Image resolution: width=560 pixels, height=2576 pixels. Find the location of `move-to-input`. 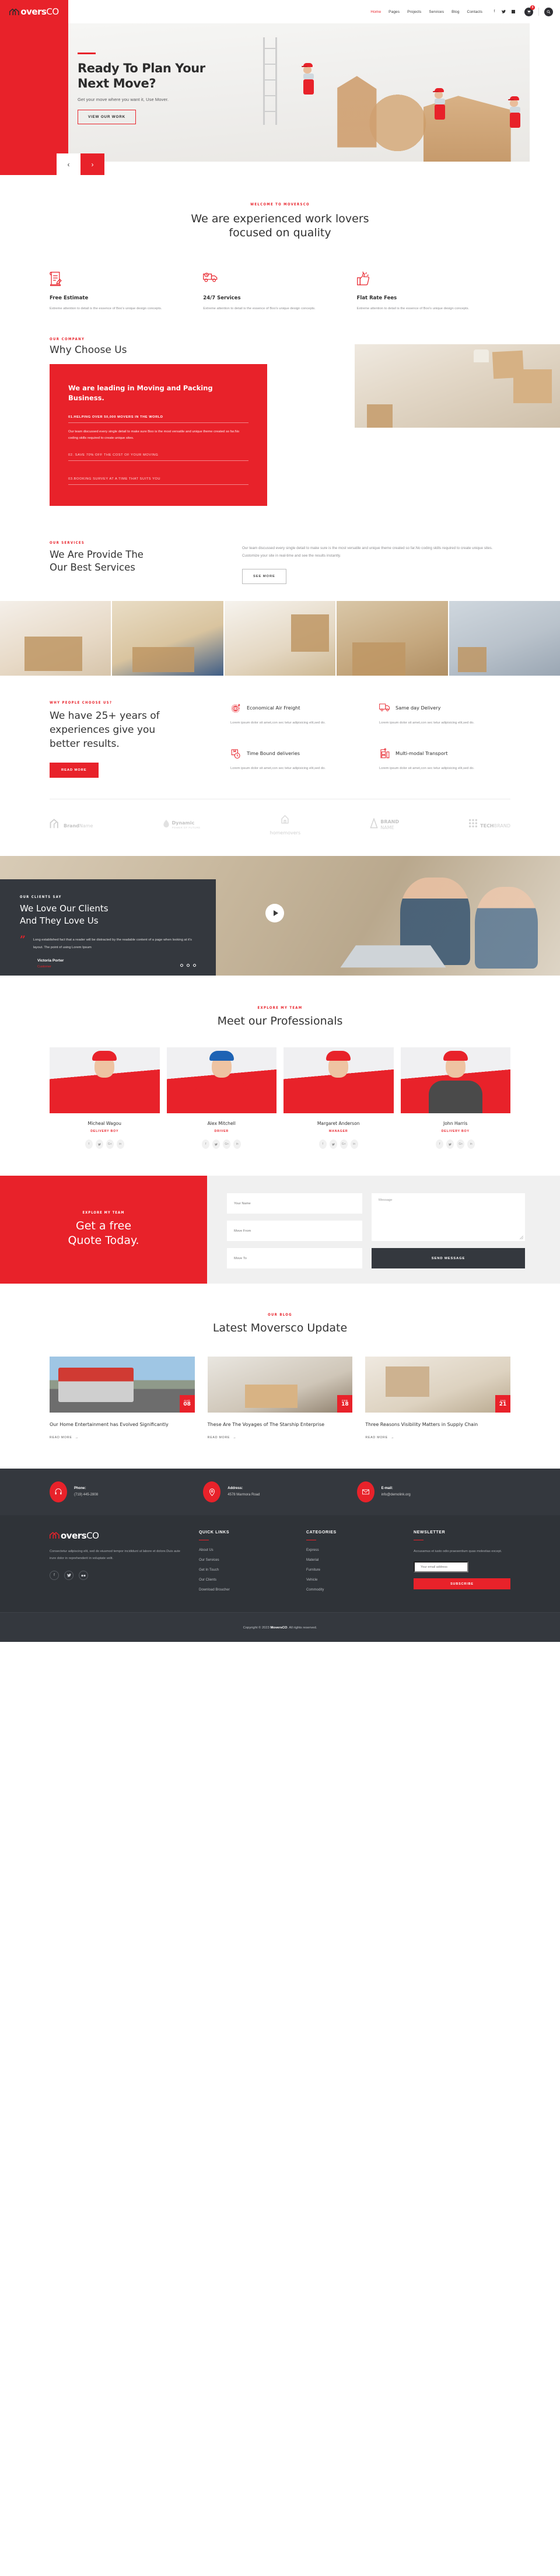

move-to-input is located at coordinates (294, 1258).